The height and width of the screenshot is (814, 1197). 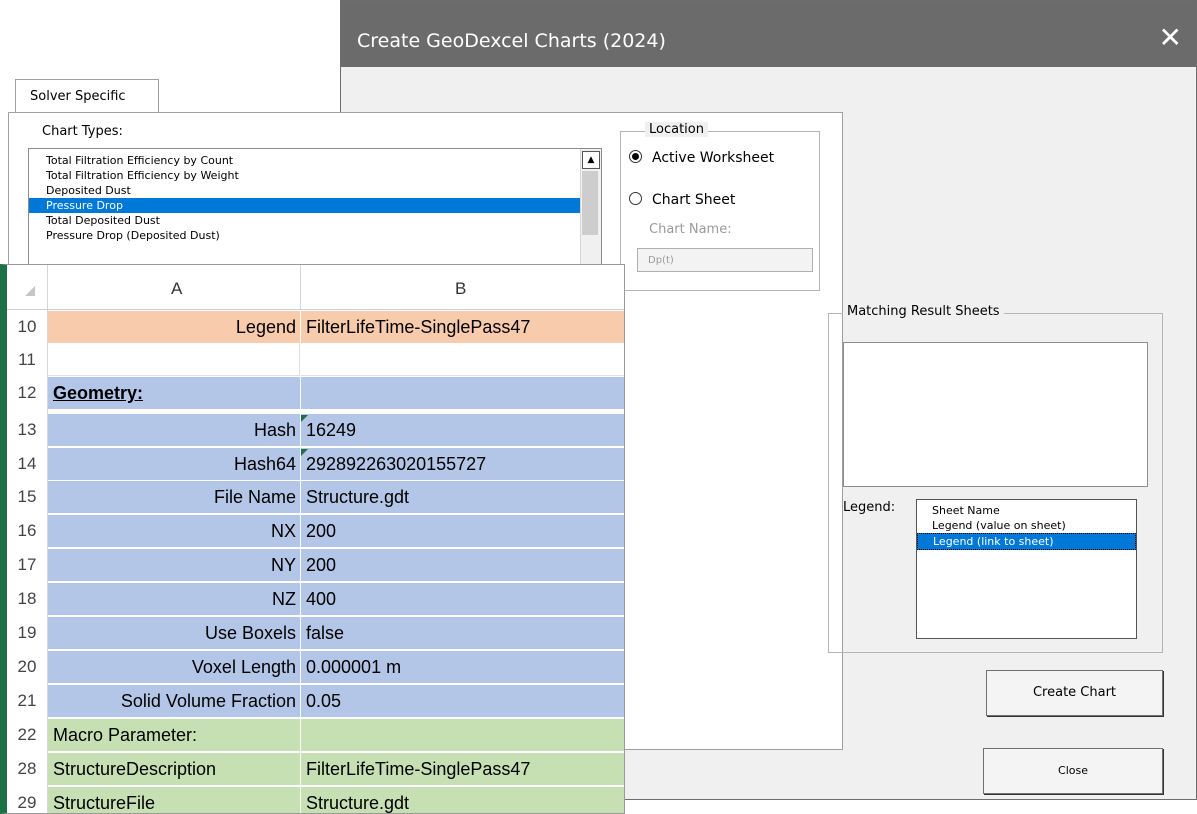 I want to click on cell-b: 292892263020155727, so click(x=462, y=464).